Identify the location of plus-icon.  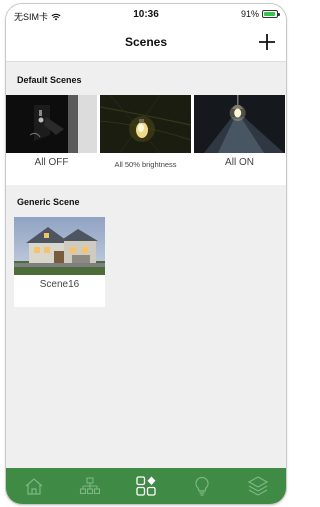
(267, 42).